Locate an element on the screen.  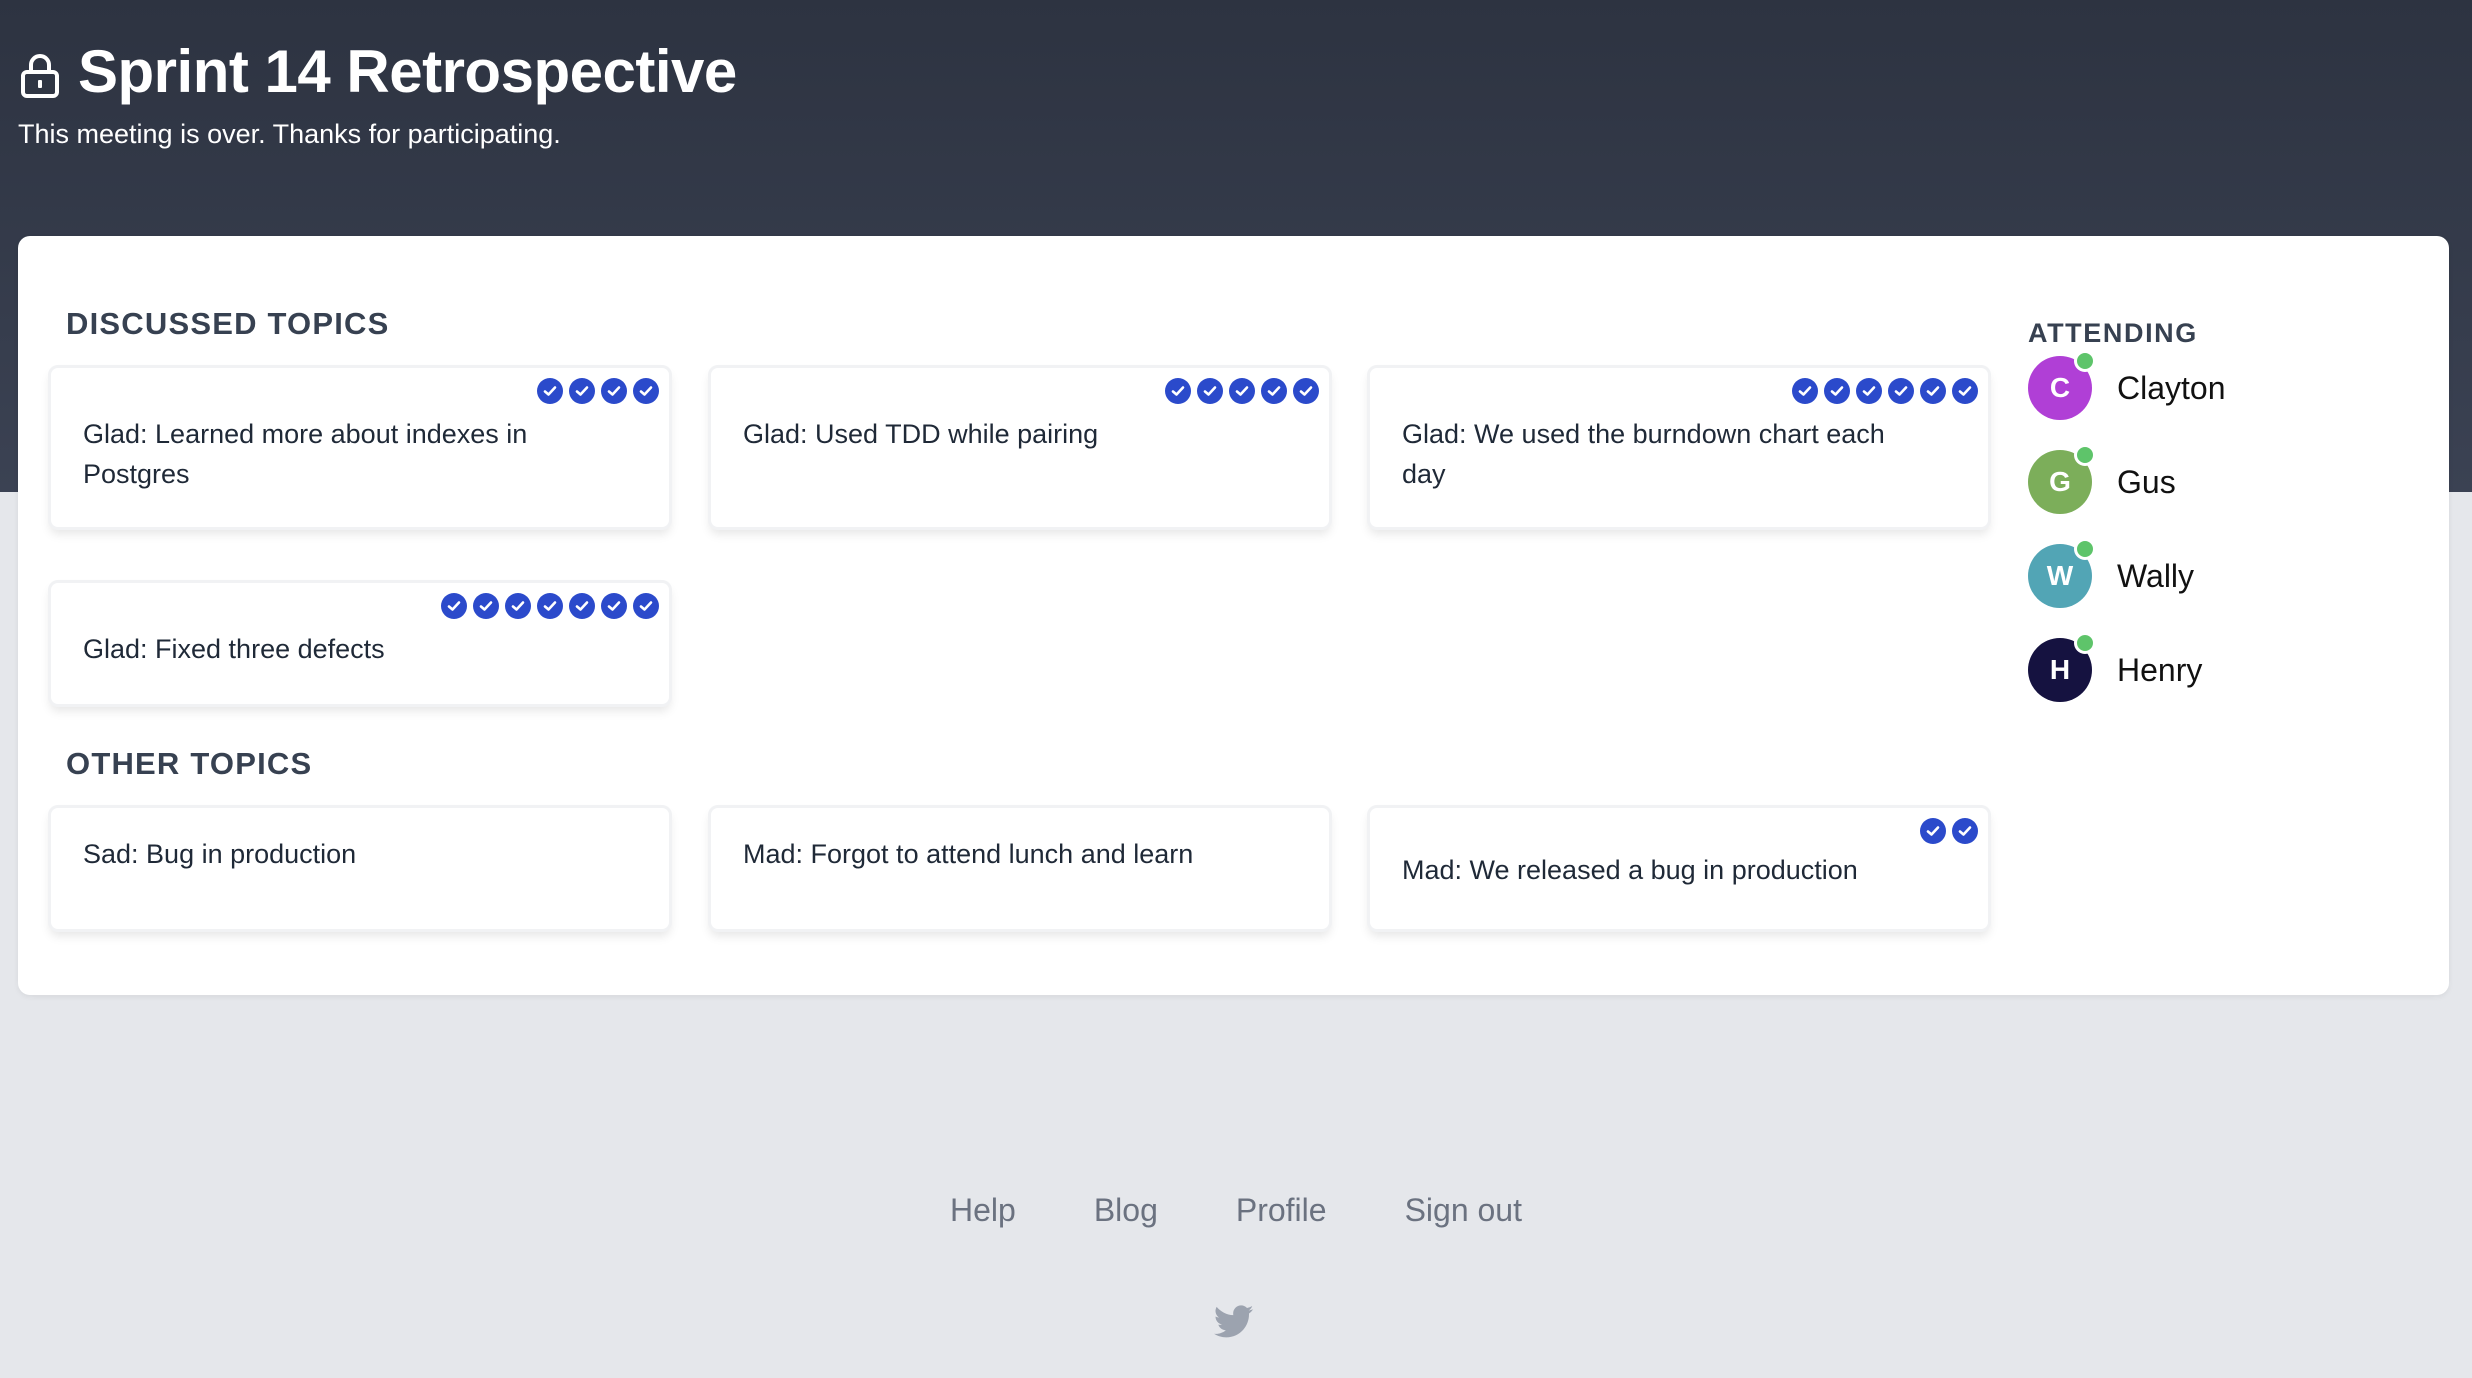
page-title: Sprint 14 Retrospective is located at coordinates (407, 71).